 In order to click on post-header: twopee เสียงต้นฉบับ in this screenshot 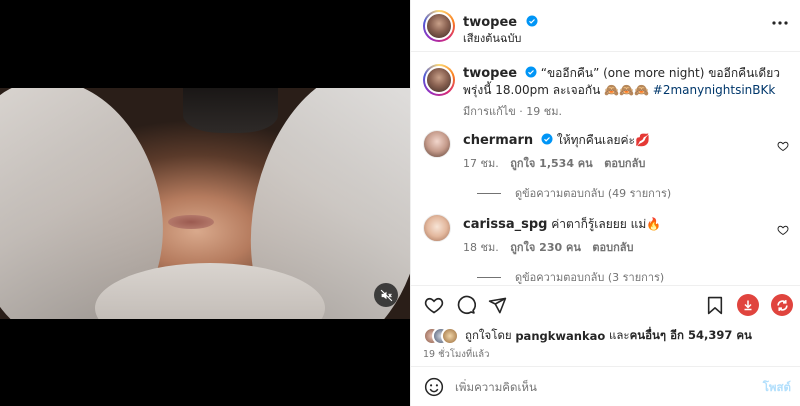, I will do `click(605, 26)`.